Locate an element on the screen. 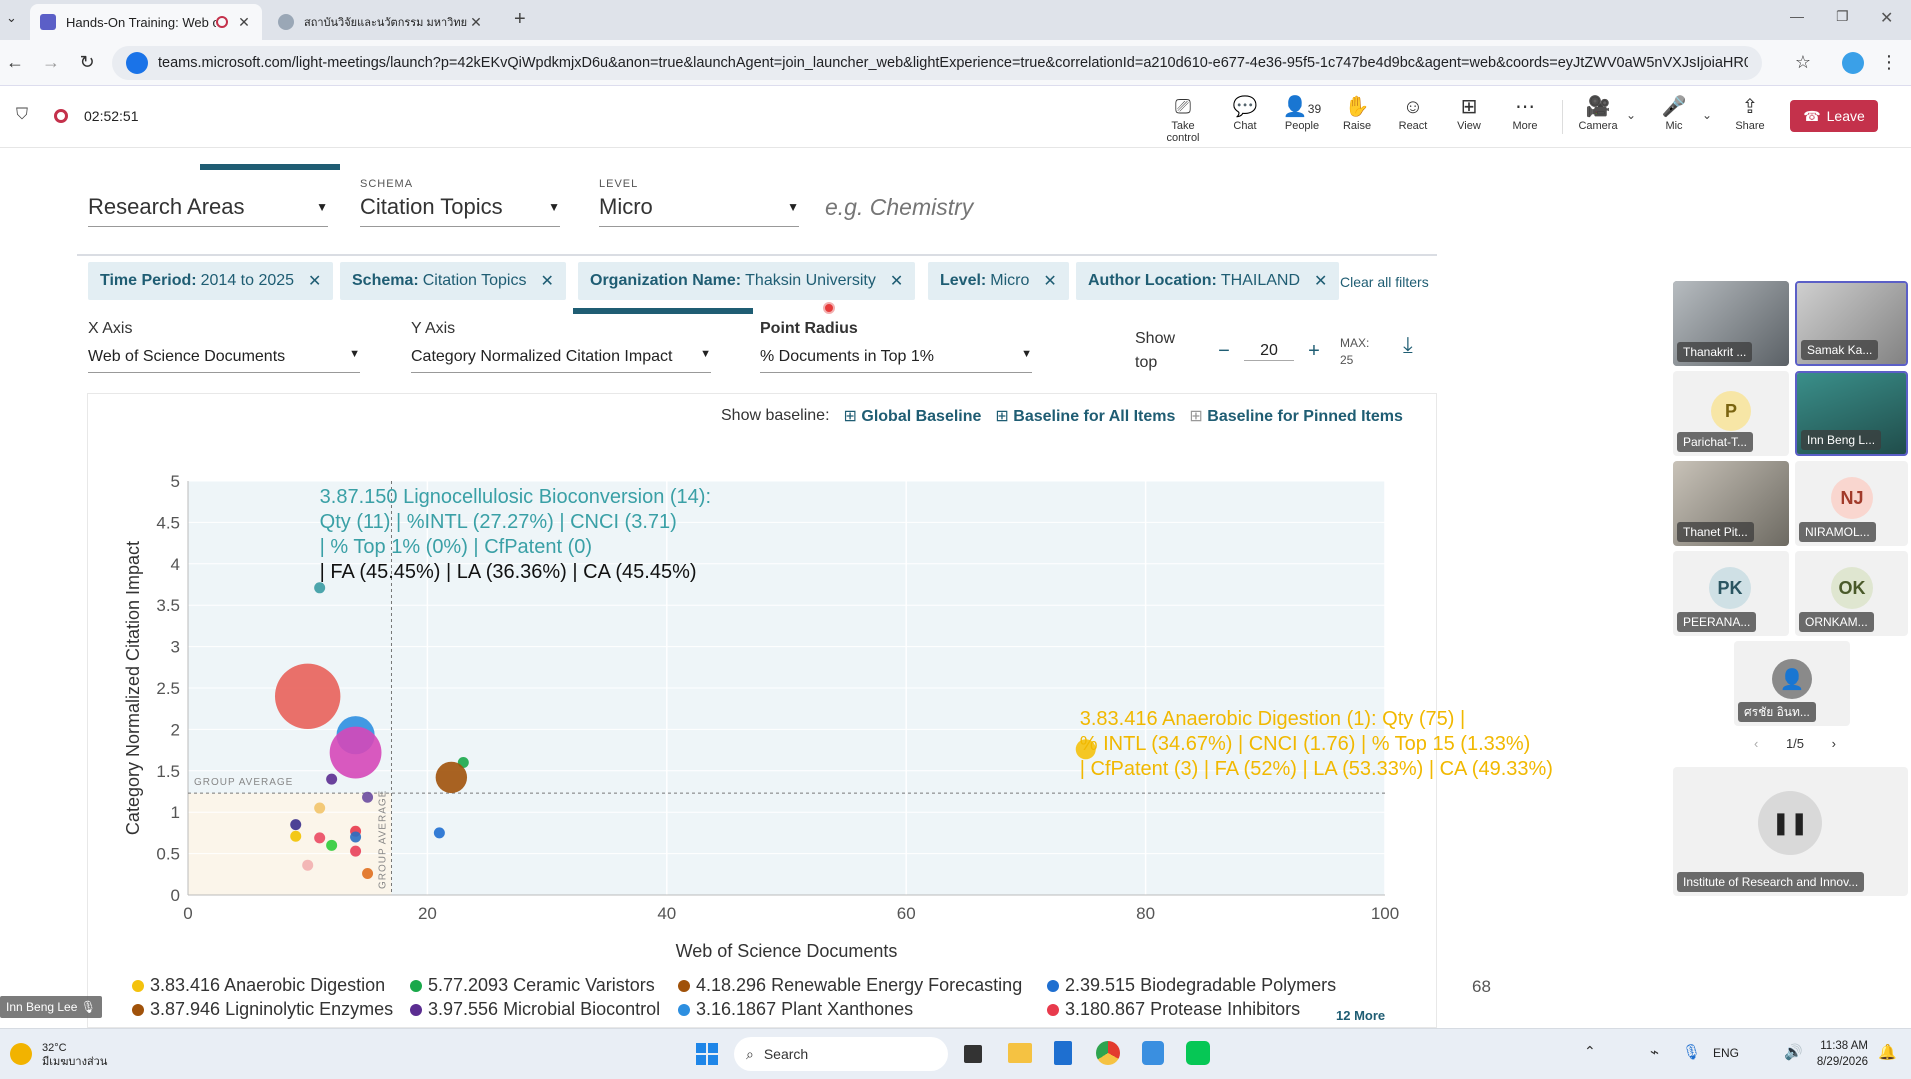  share-button: ⇪ Share is located at coordinates (1750, 113).